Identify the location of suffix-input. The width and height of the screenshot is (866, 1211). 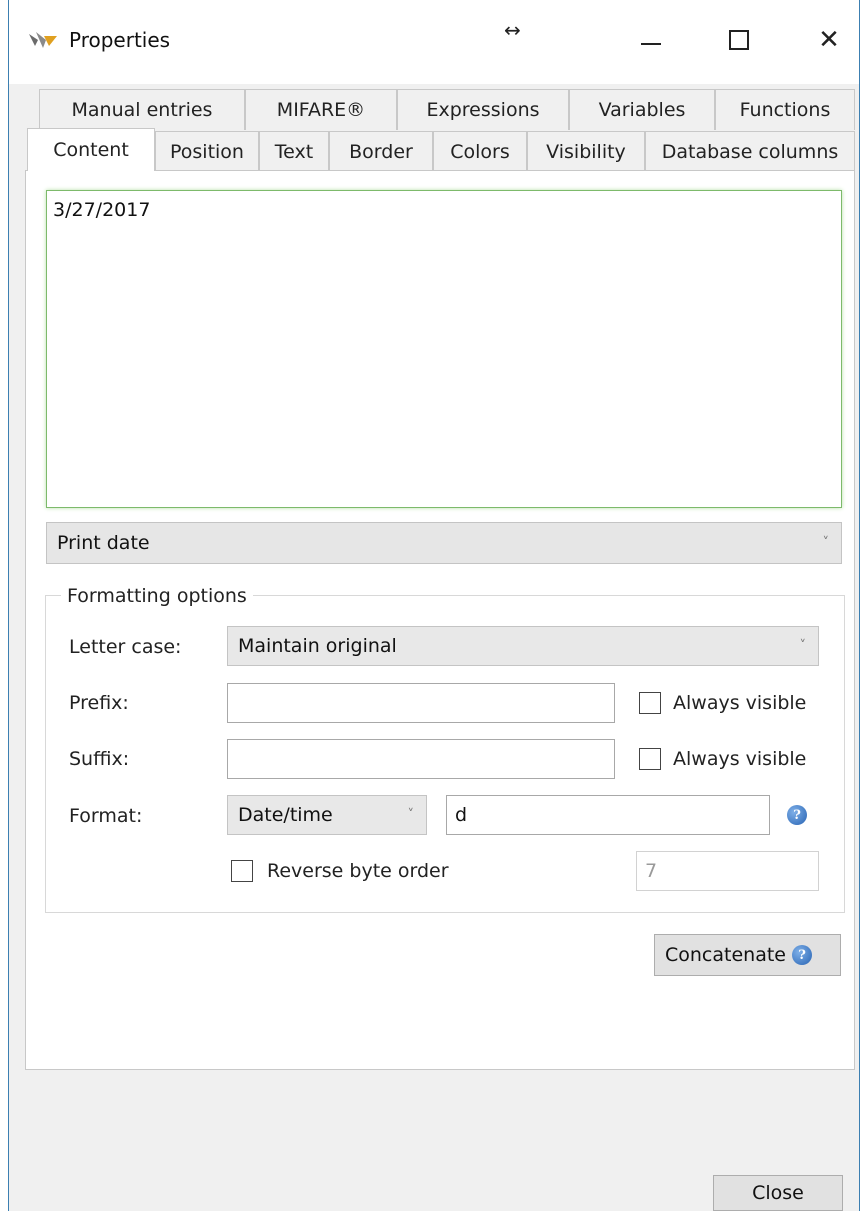
(421, 759).